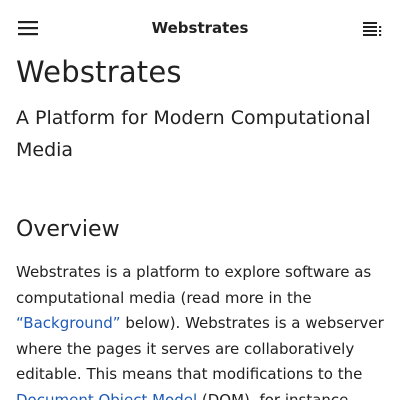 This screenshot has height=400, width=400. I want to click on app-bar-title: Webstrates, so click(200, 28).